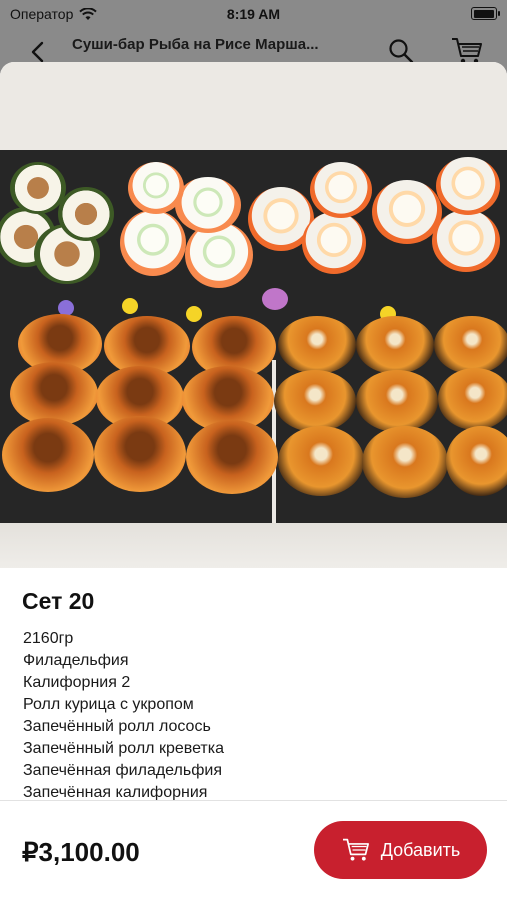 The height and width of the screenshot is (900, 507). Describe the element at coordinates (81, 852) in the screenshot. I see `product-price: ₽3,100.00` at that location.